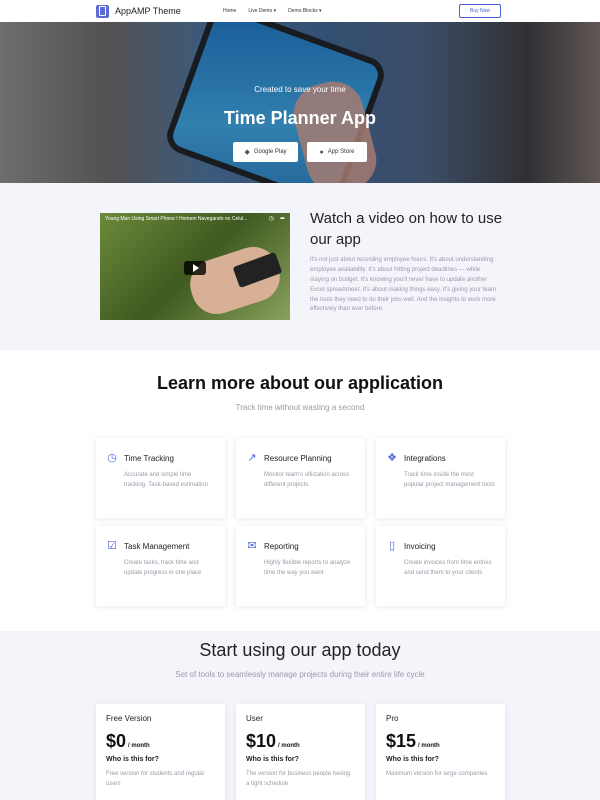 The width and height of the screenshot is (600, 800). I want to click on feature-title: Integrations, so click(425, 458).